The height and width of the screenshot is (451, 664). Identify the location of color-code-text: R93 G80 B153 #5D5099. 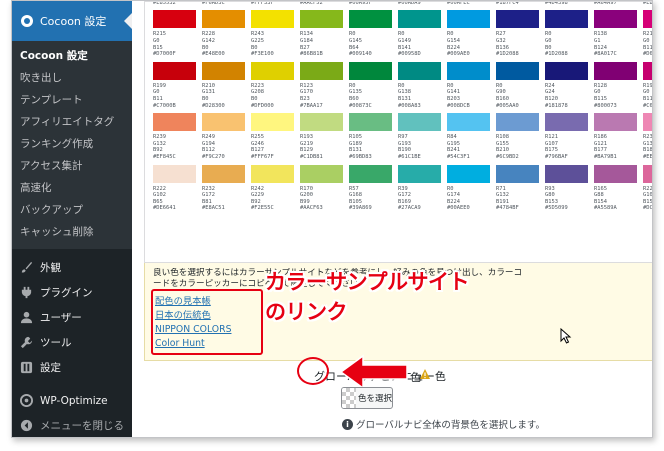
(556, 198).